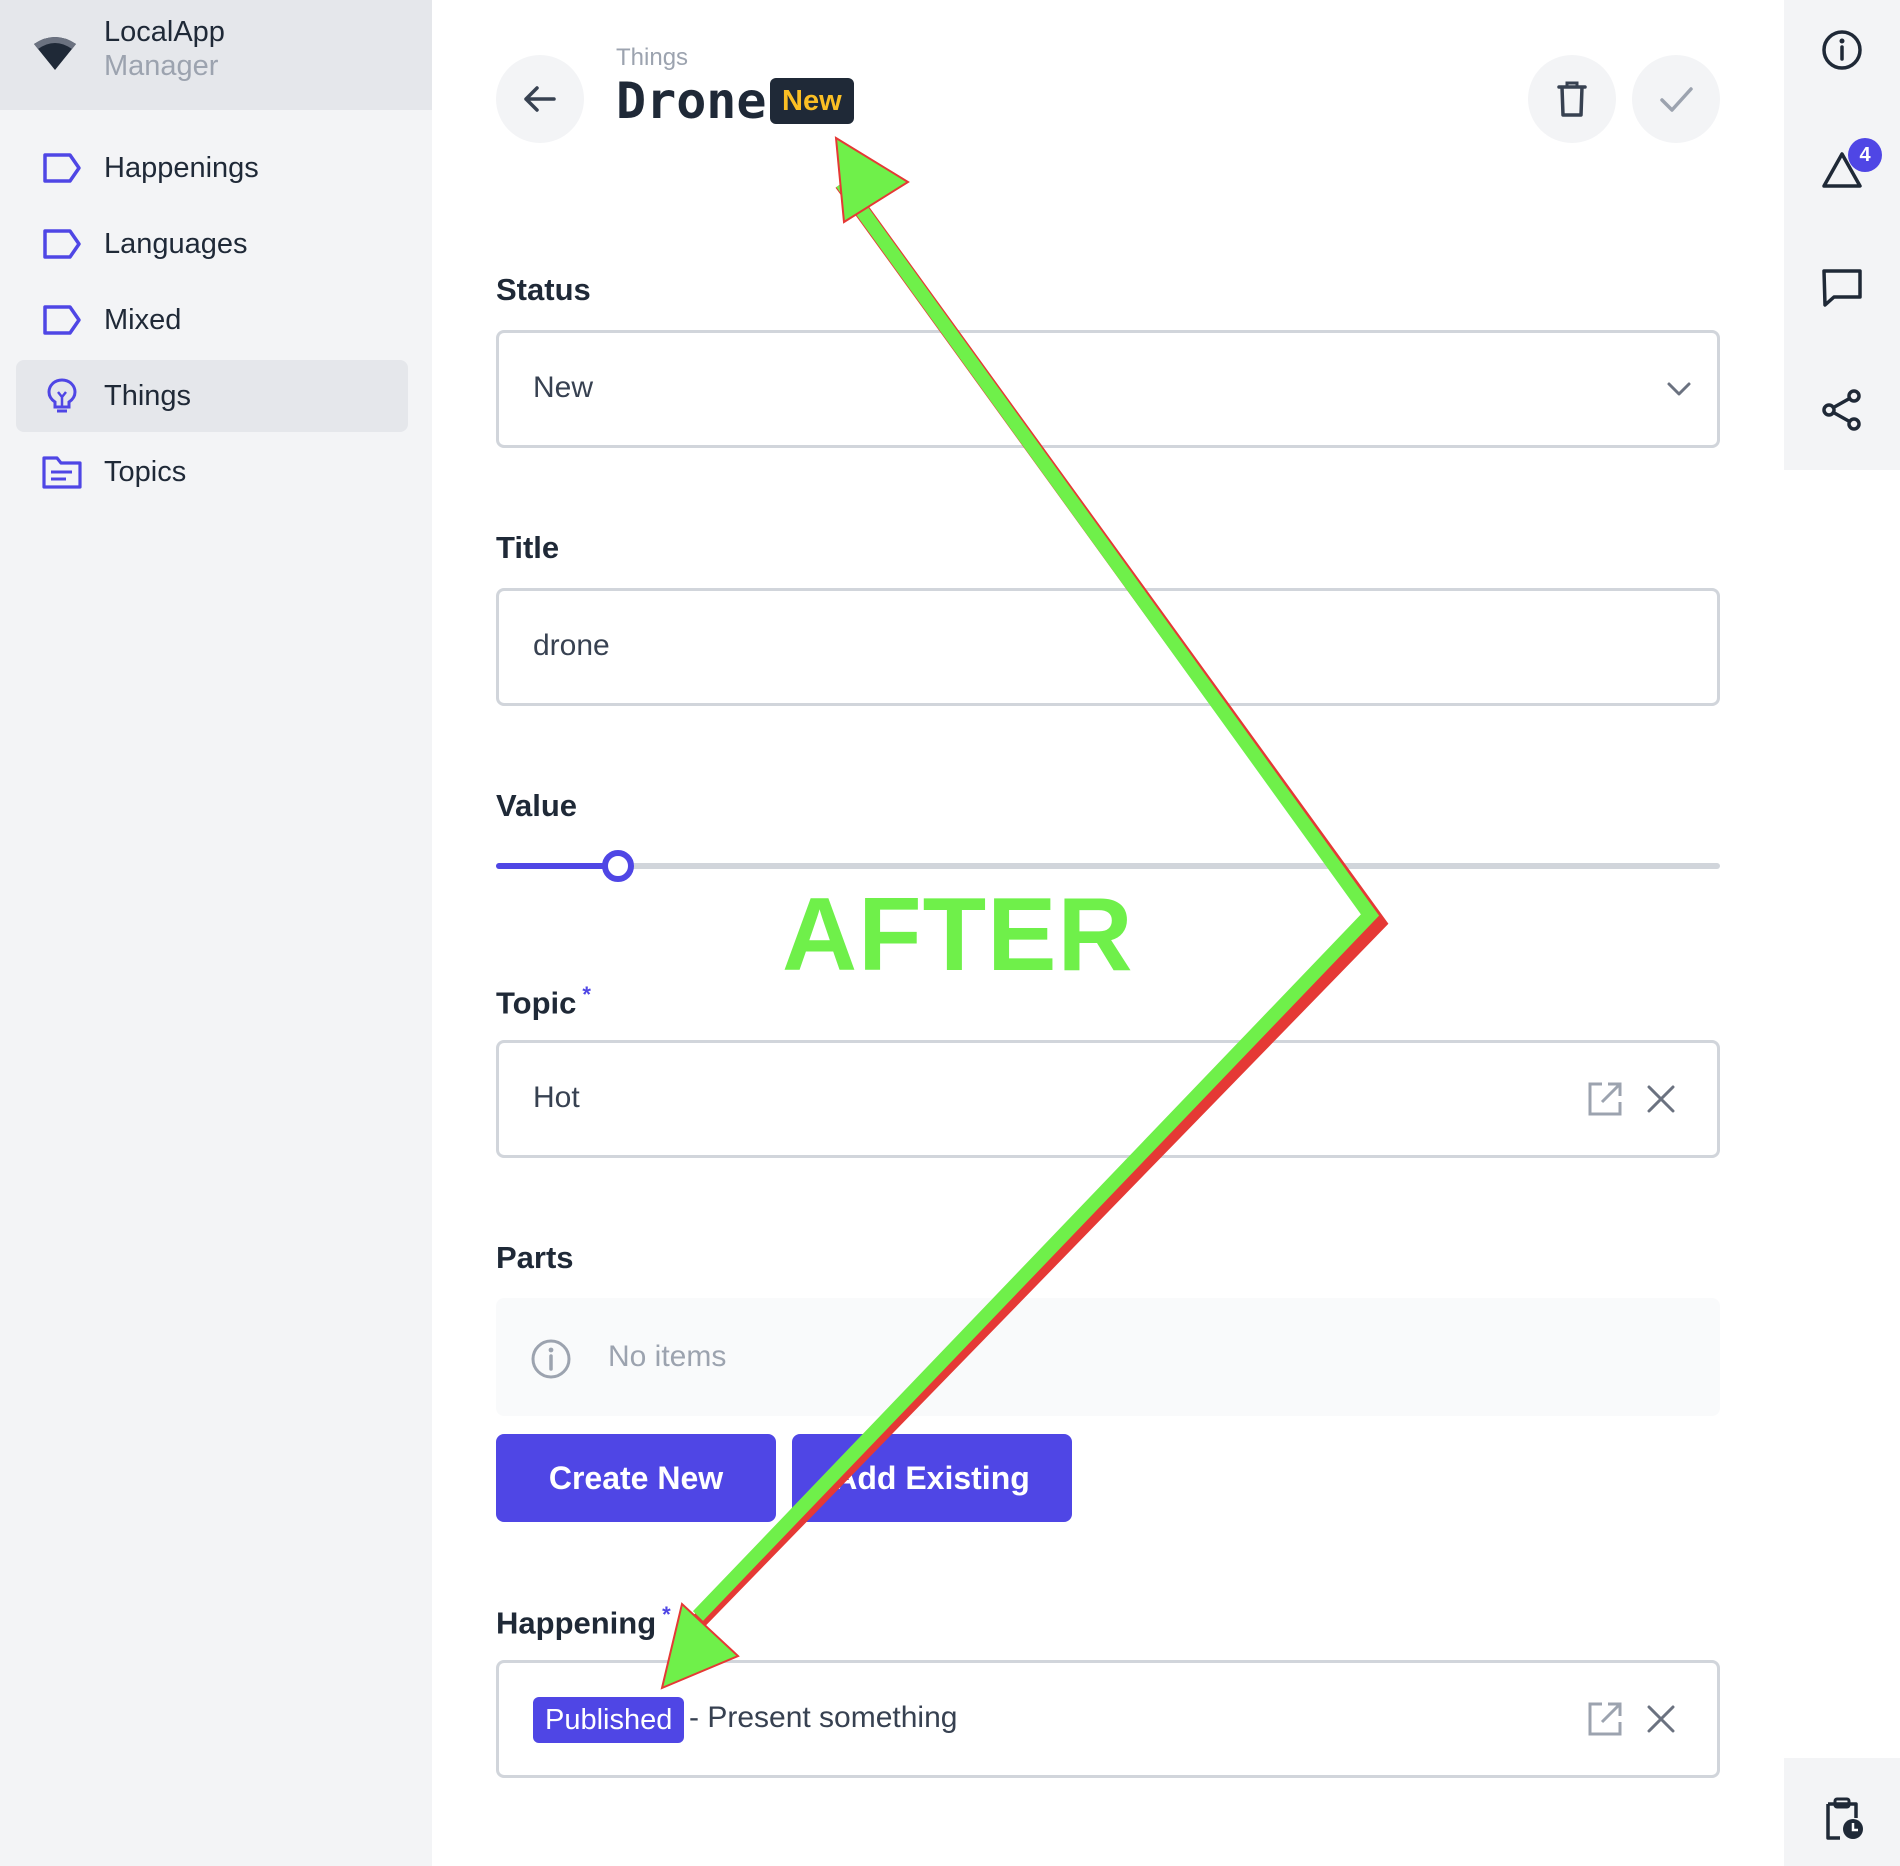  Describe the element at coordinates (571, 645) in the screenshot. I see `title-value: drone` at that location.